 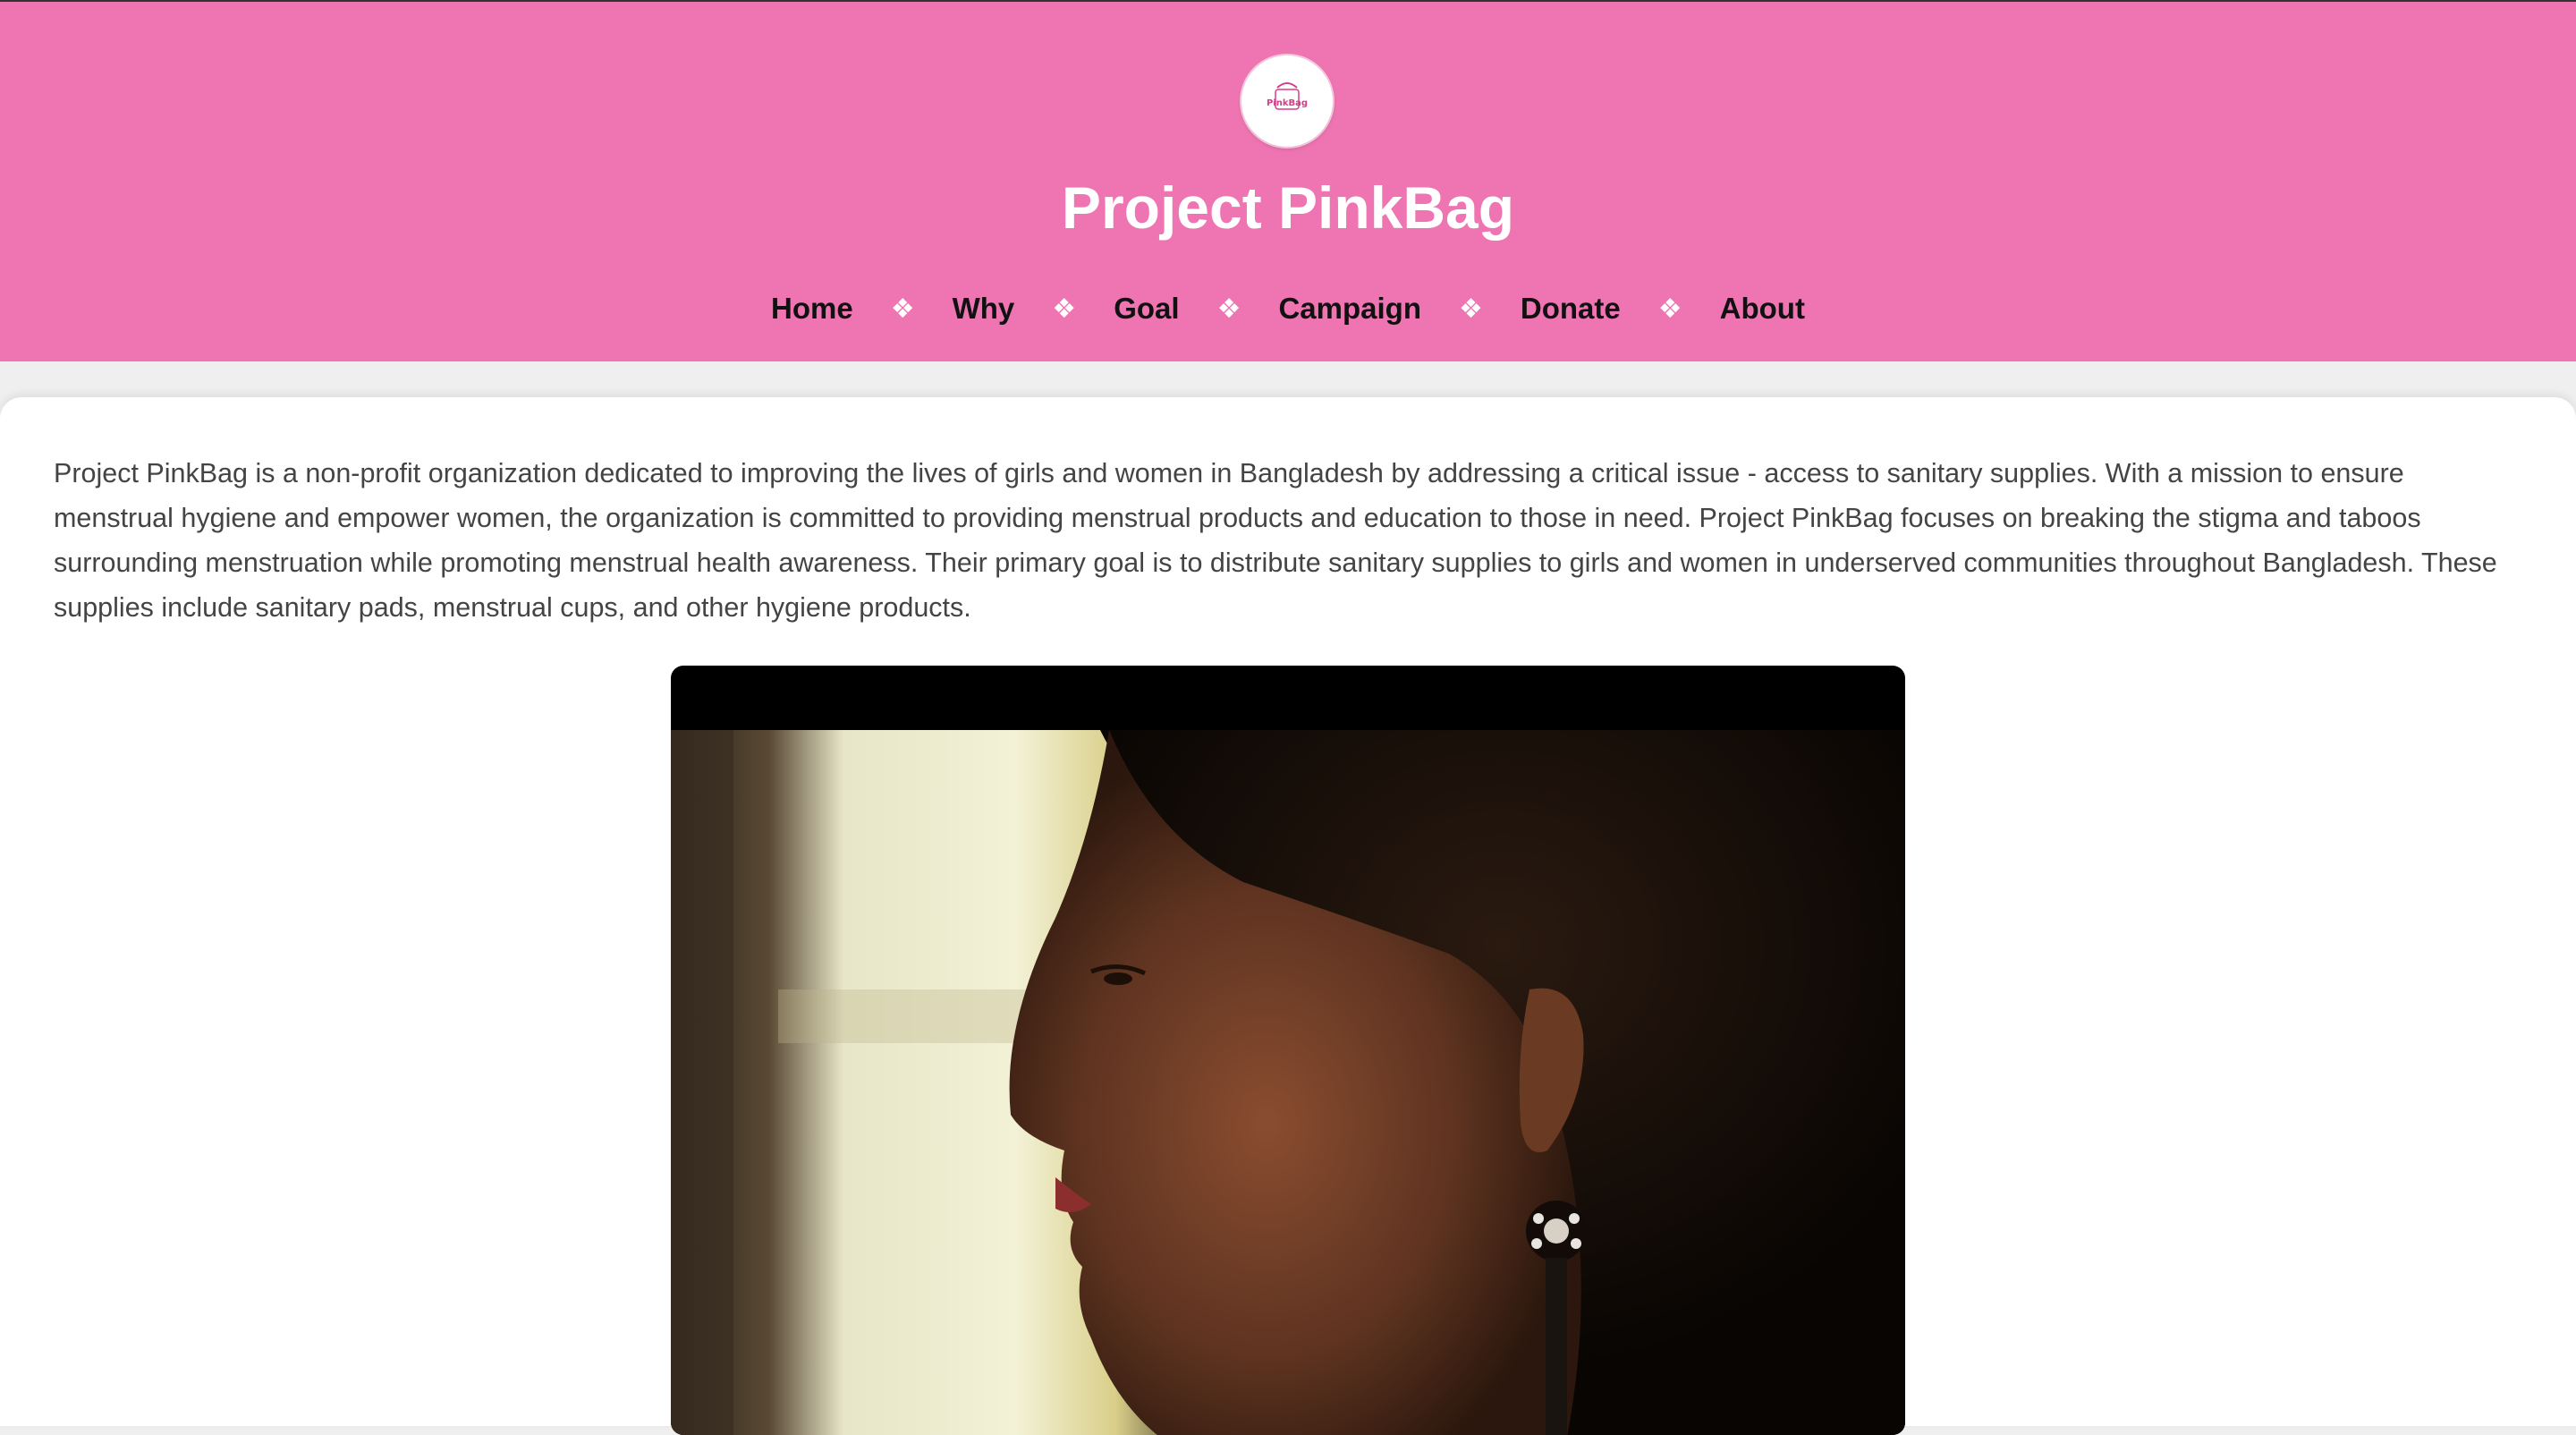 I want to click on logo-text: PinkBag, so click(x=1287, y=103).